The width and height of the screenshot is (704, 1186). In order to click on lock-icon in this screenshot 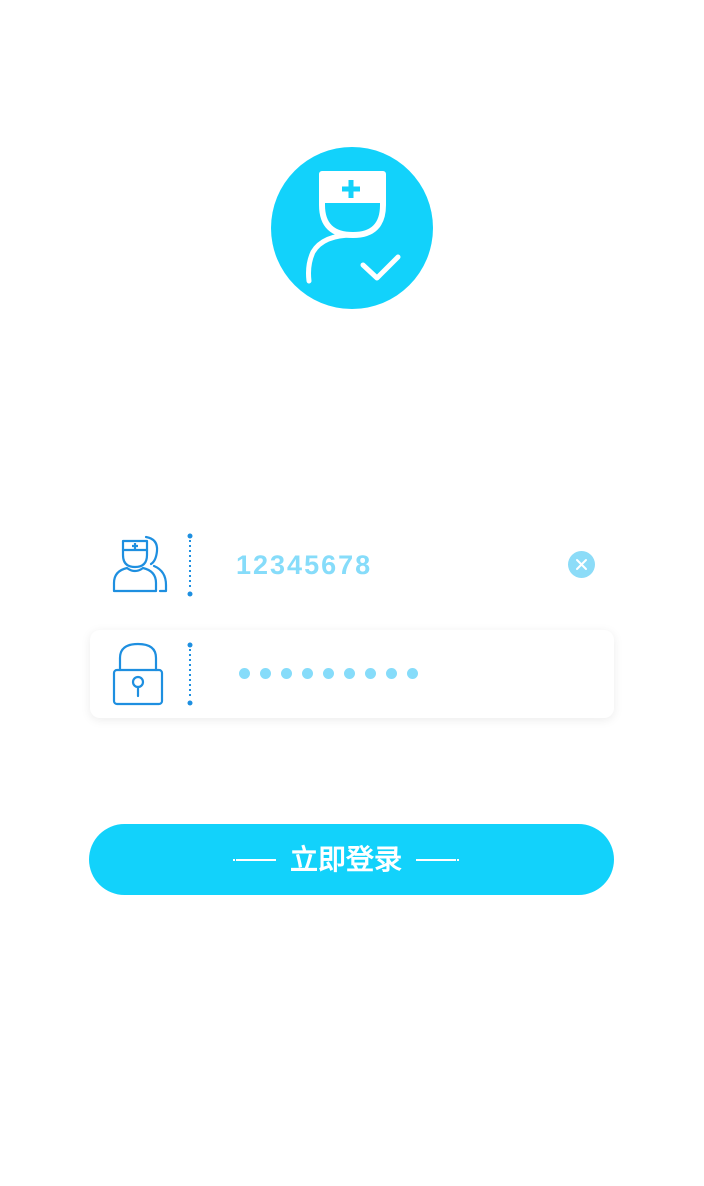, I will do `click(142, 674)`.